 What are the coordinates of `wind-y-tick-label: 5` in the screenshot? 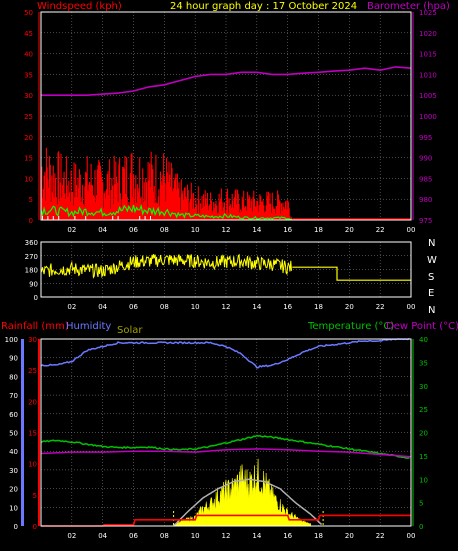 It's located at (31, 200).